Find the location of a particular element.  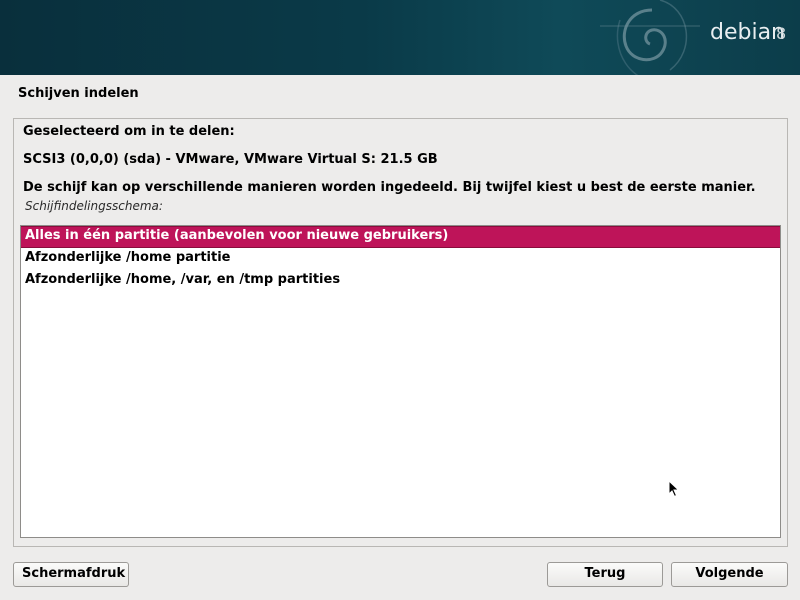

screenshot-button: Schermafdruk is located at coordinates (71, 574).